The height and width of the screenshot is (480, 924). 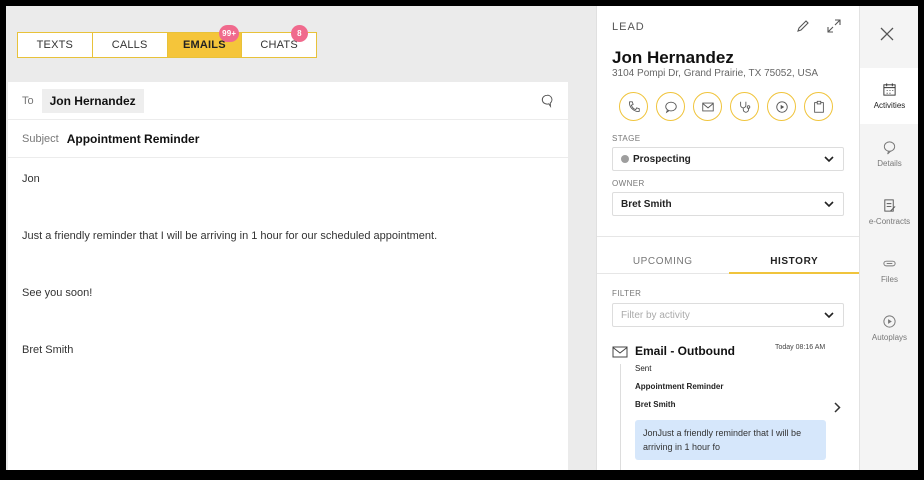 What do you see at coordinates (643, 368) in the screenshot?
I see `activity-status: Sent` at bounding box center [643, 368].